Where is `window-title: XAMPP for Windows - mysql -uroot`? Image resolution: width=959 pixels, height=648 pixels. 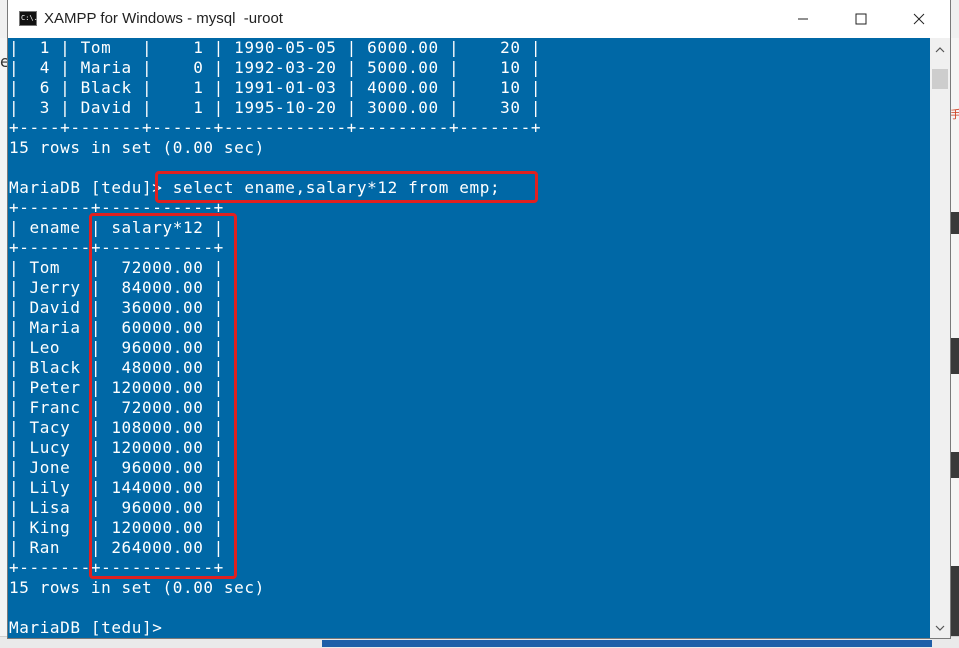 window-title: XAMPP for Windows - mysql -uroot is located at coordinates (163, 18).